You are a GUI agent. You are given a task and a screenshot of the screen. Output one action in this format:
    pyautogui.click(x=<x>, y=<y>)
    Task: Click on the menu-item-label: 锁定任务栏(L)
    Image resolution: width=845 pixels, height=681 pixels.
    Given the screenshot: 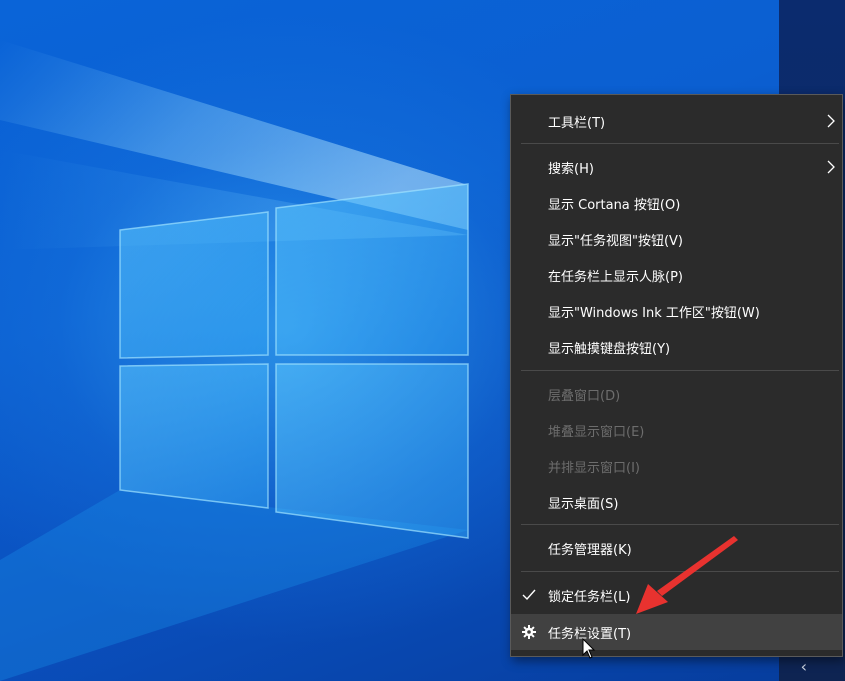 What is the action you would take?
    pyautogui.click(x=589, y=597)
    